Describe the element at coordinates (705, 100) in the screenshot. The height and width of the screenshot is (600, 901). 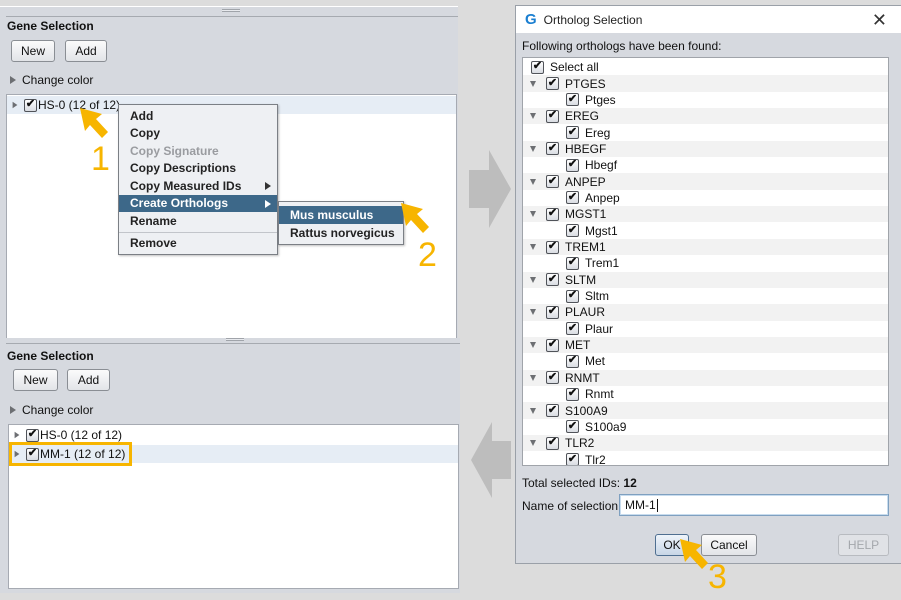
I see `ortholog-child-row: Ptges` at that location.